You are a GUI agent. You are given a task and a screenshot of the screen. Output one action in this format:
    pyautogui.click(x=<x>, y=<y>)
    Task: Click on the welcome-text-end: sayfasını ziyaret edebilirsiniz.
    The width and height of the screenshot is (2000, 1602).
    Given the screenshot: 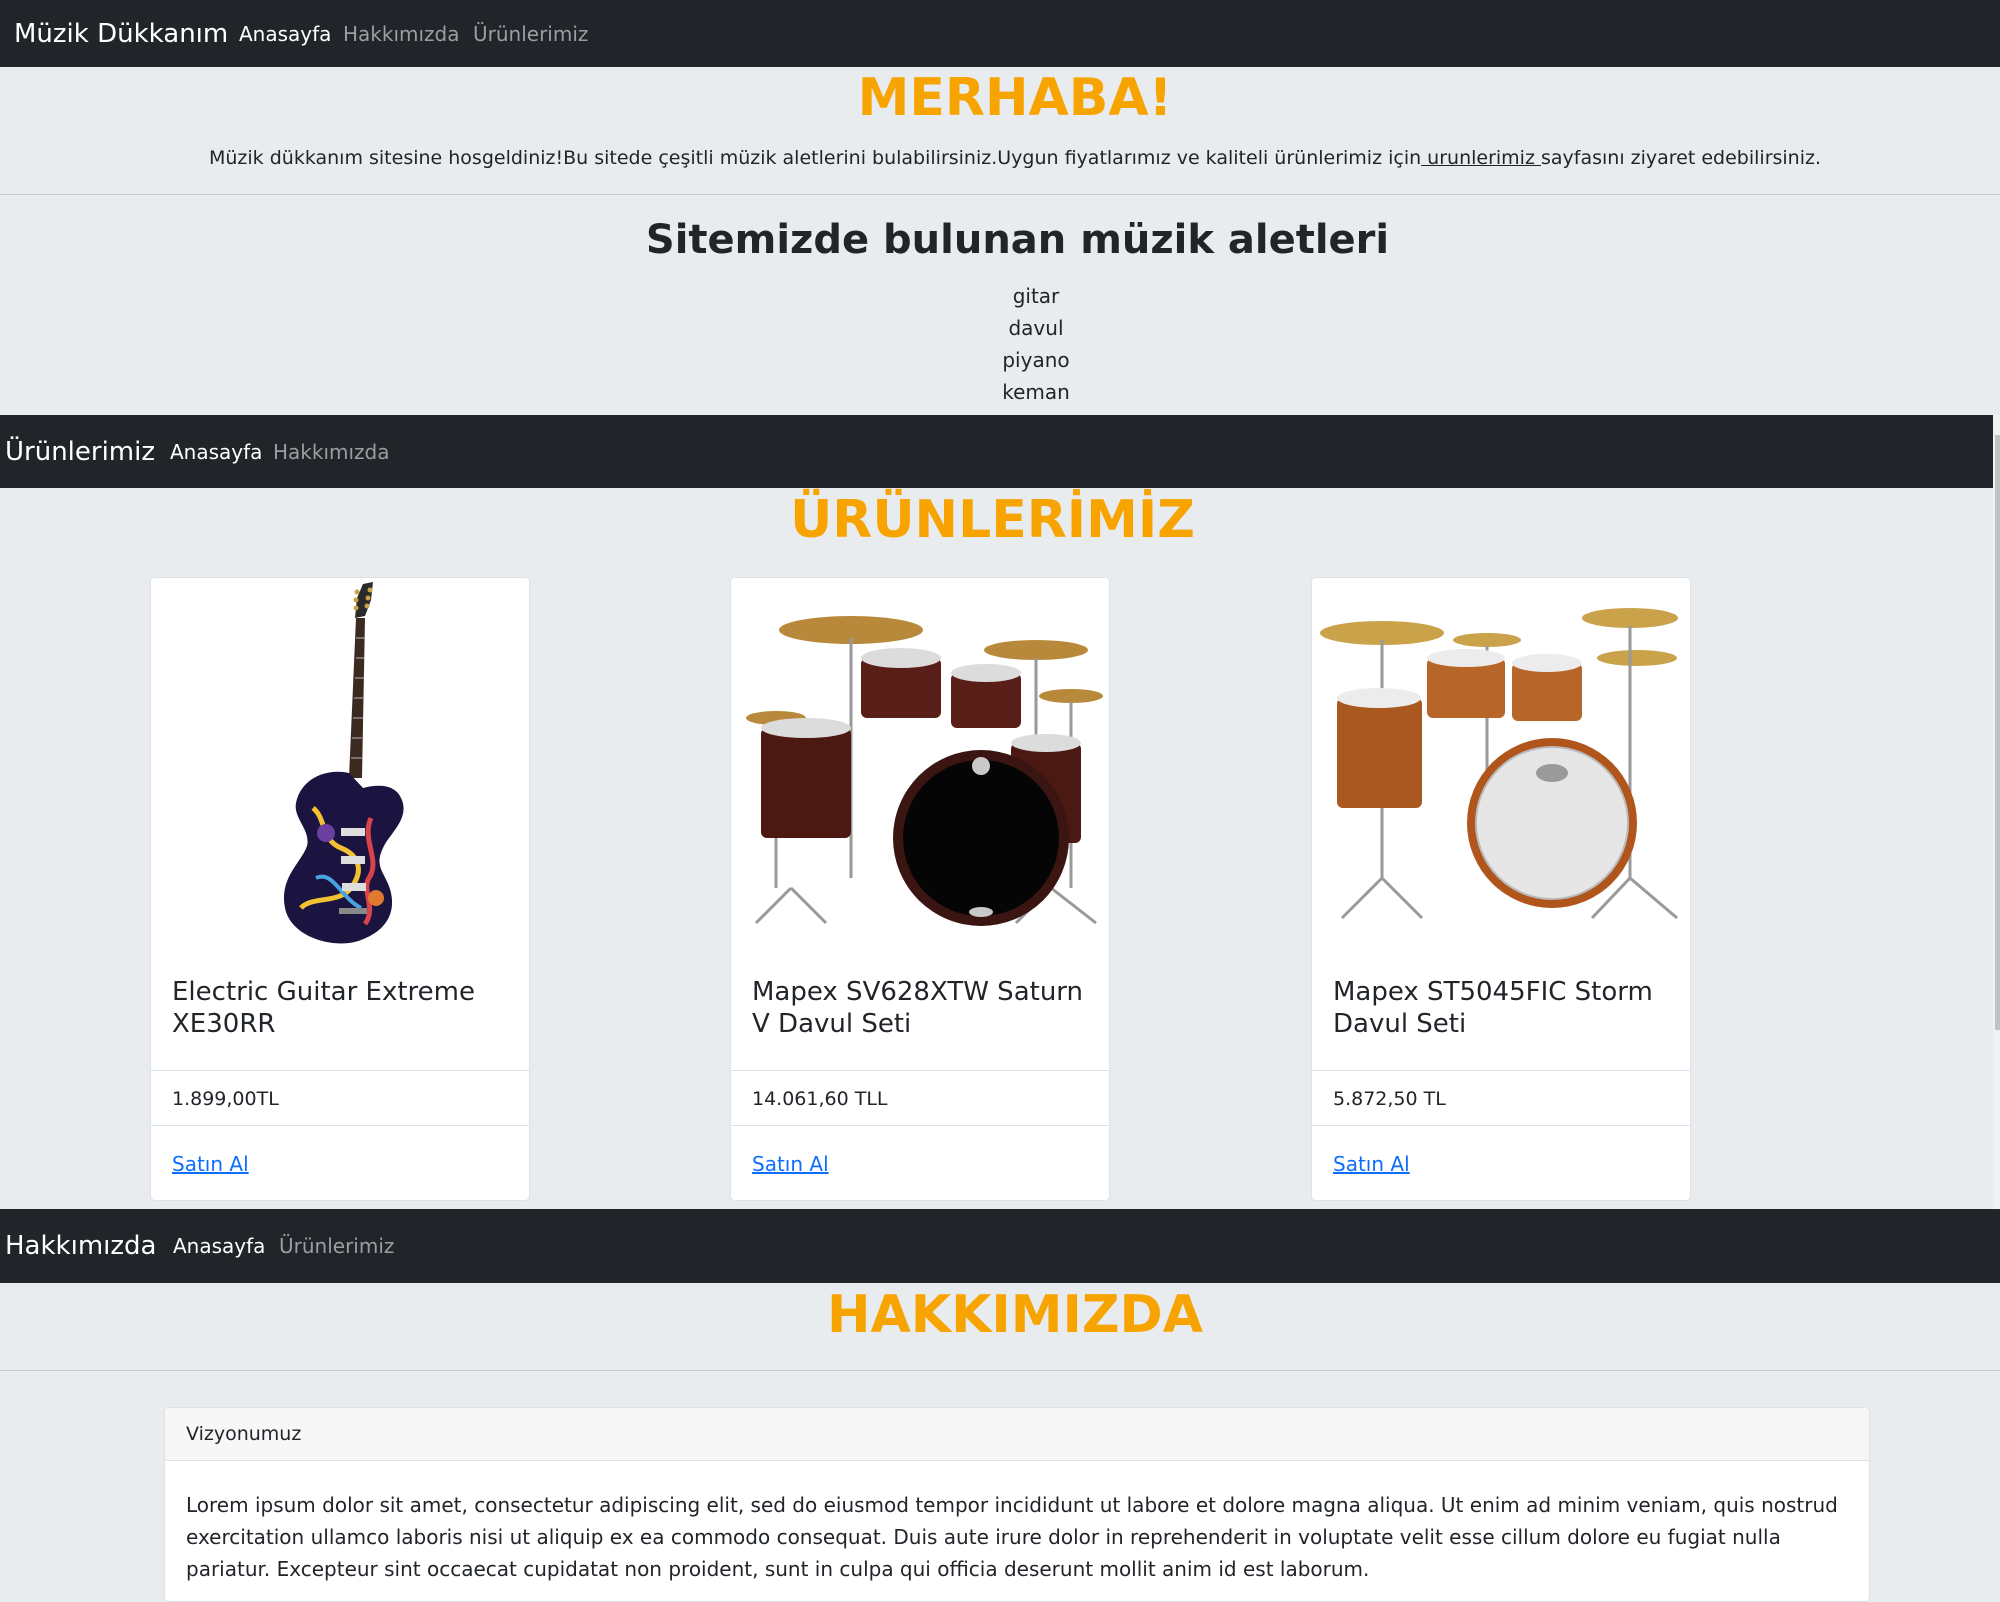 What is the action you would take?
    pyautogui.click(x=1681, y=158)
    